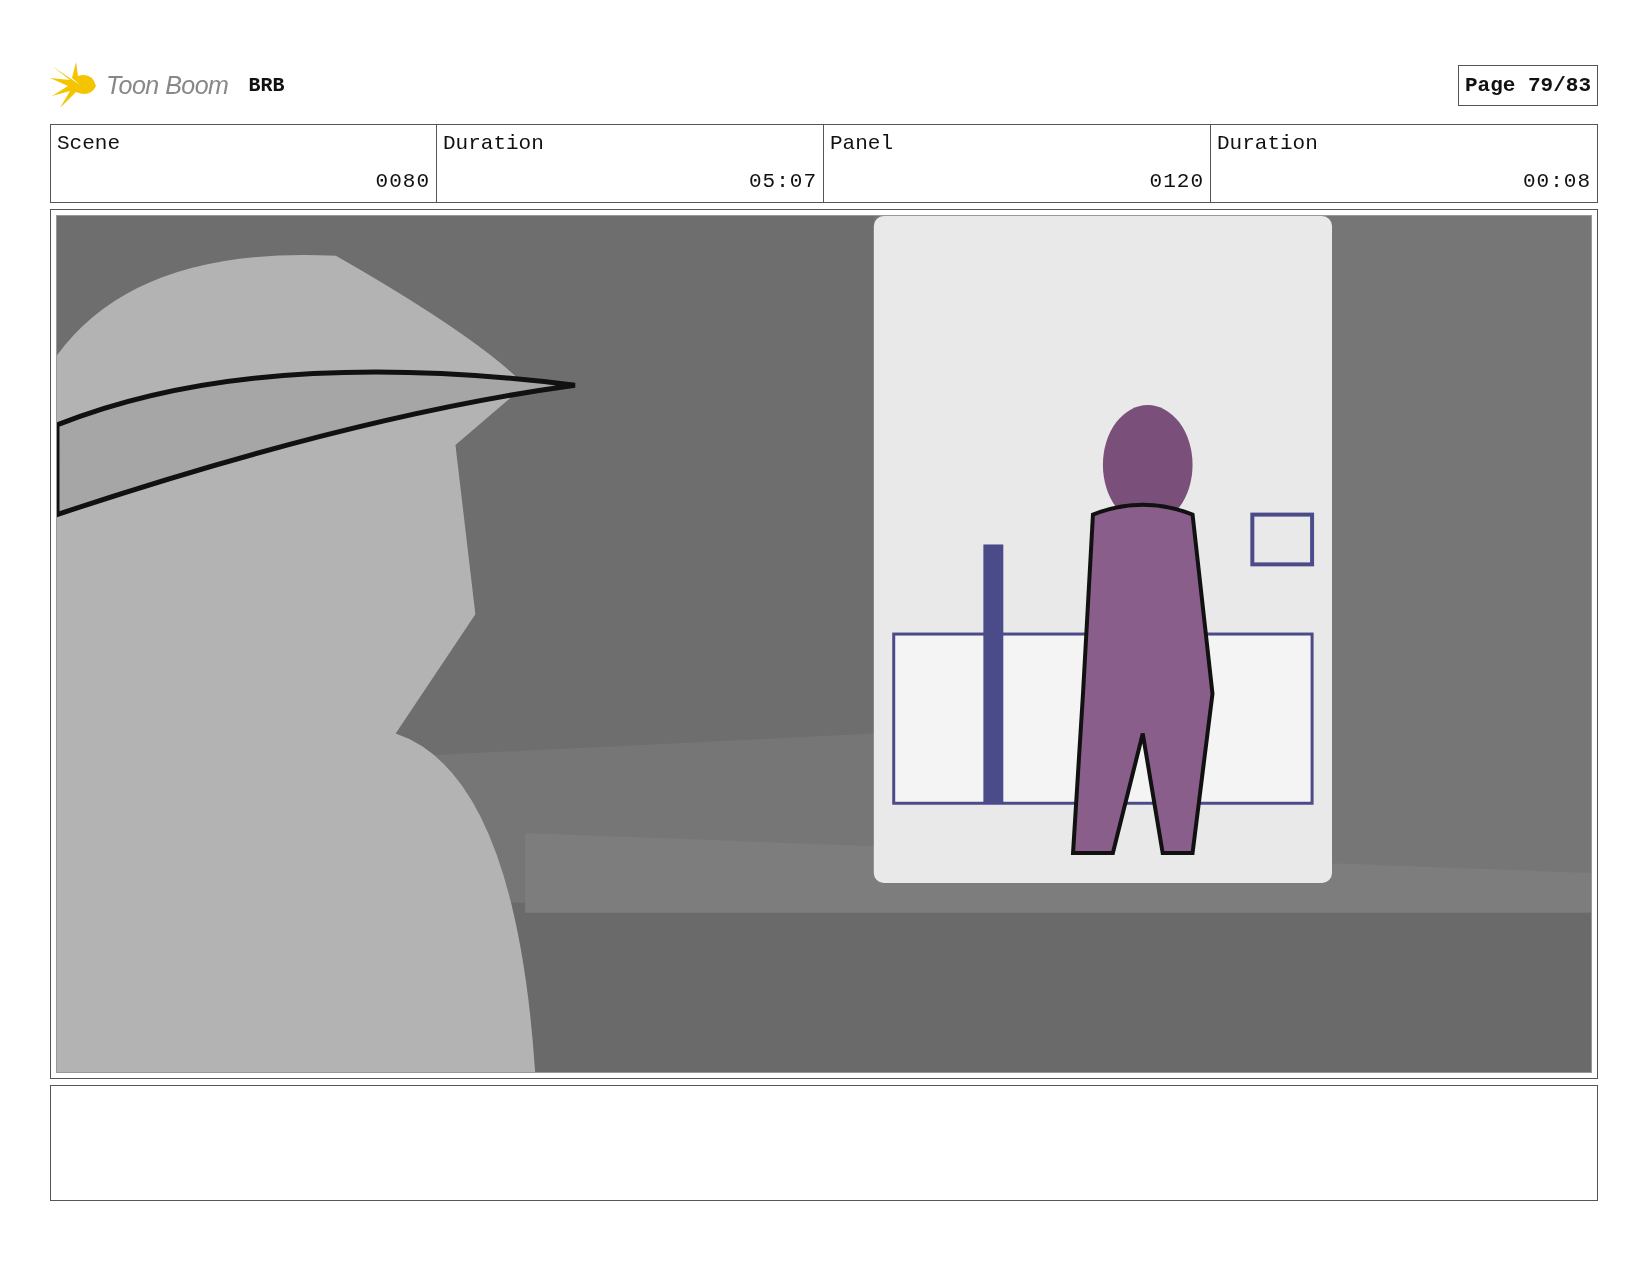 This screenshot has height=1275, width=1650. Describe the element at coordinates (88, 143) in the screenshot. I see `column-heading: Scene` at that location.